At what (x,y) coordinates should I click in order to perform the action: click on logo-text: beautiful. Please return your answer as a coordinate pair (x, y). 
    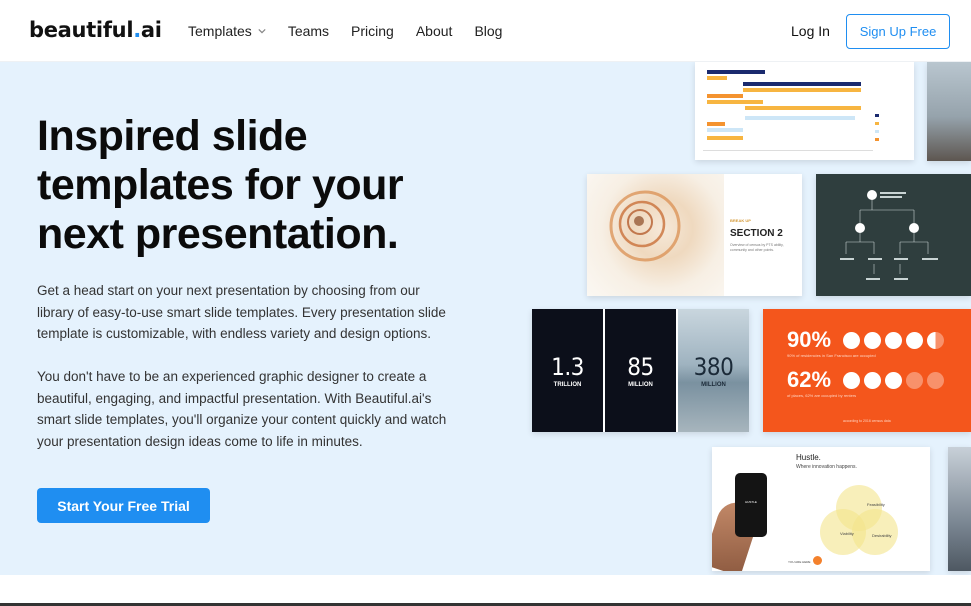
    Looking at the image, I should click on (81, 30).